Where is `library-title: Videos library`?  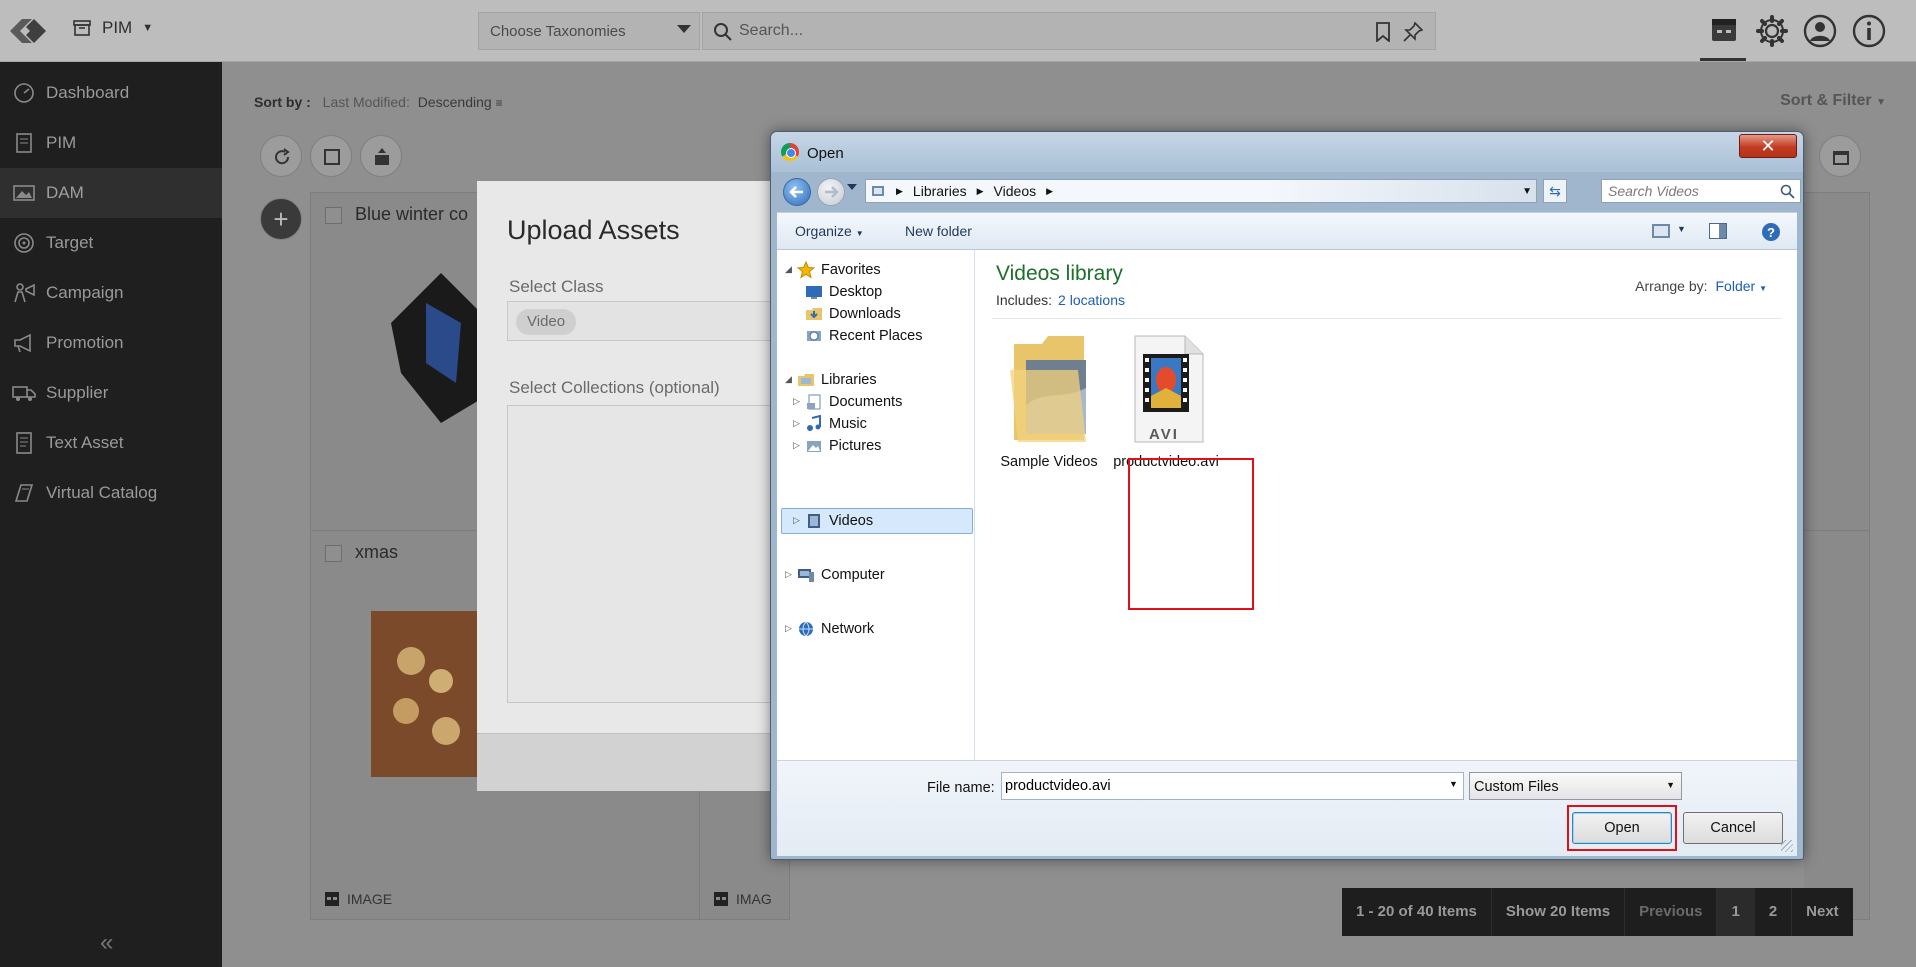 library-title: Videos library is located at coordinates (1059, 273).